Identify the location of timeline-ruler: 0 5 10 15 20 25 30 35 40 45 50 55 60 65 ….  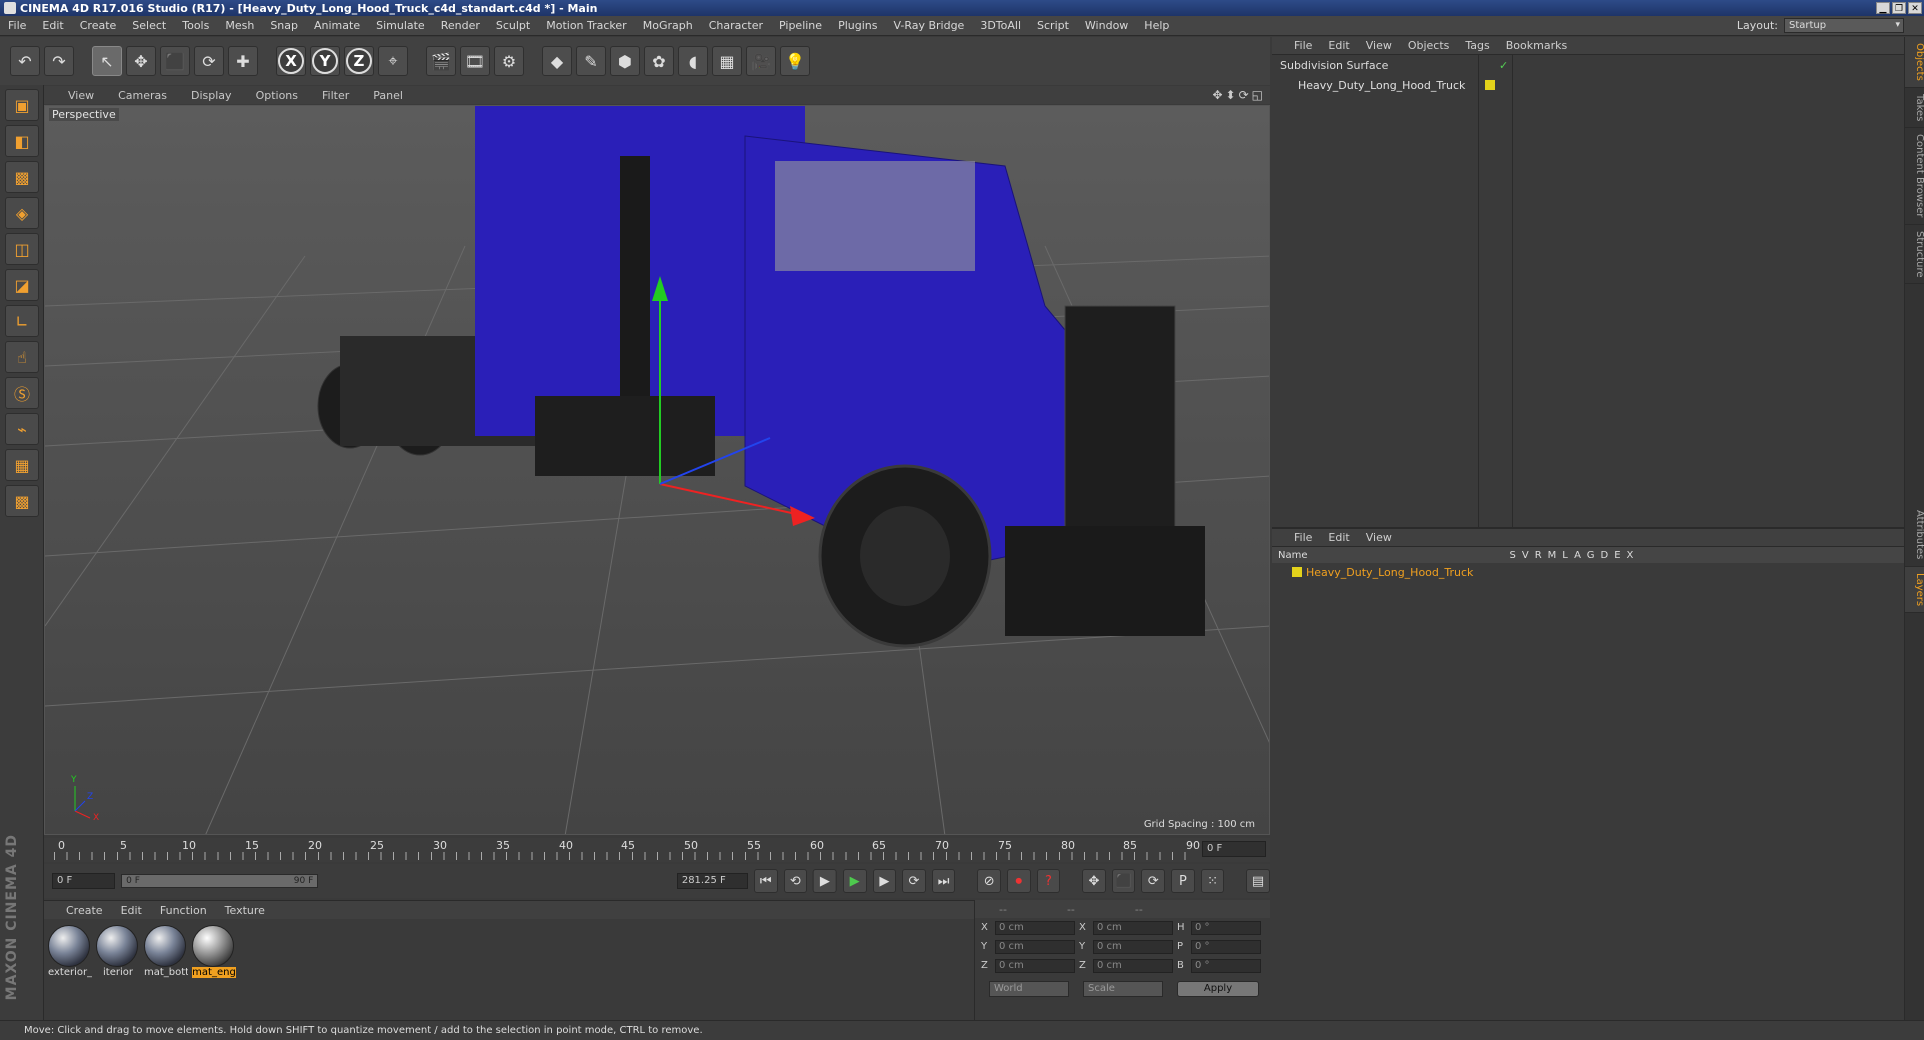
(657, 850).